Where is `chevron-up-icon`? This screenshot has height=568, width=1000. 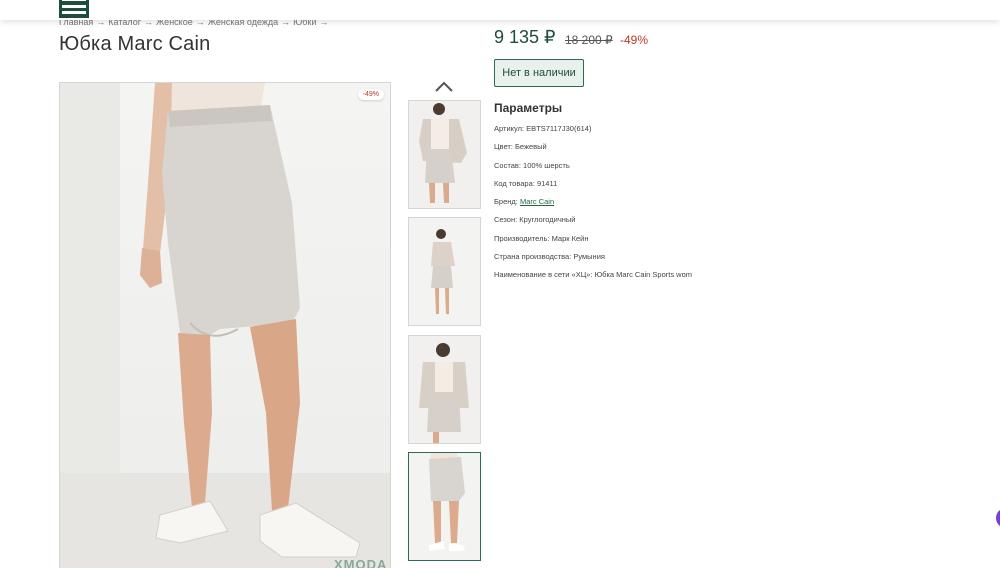 chevron-up-icon is located at coordinates (444, 87).